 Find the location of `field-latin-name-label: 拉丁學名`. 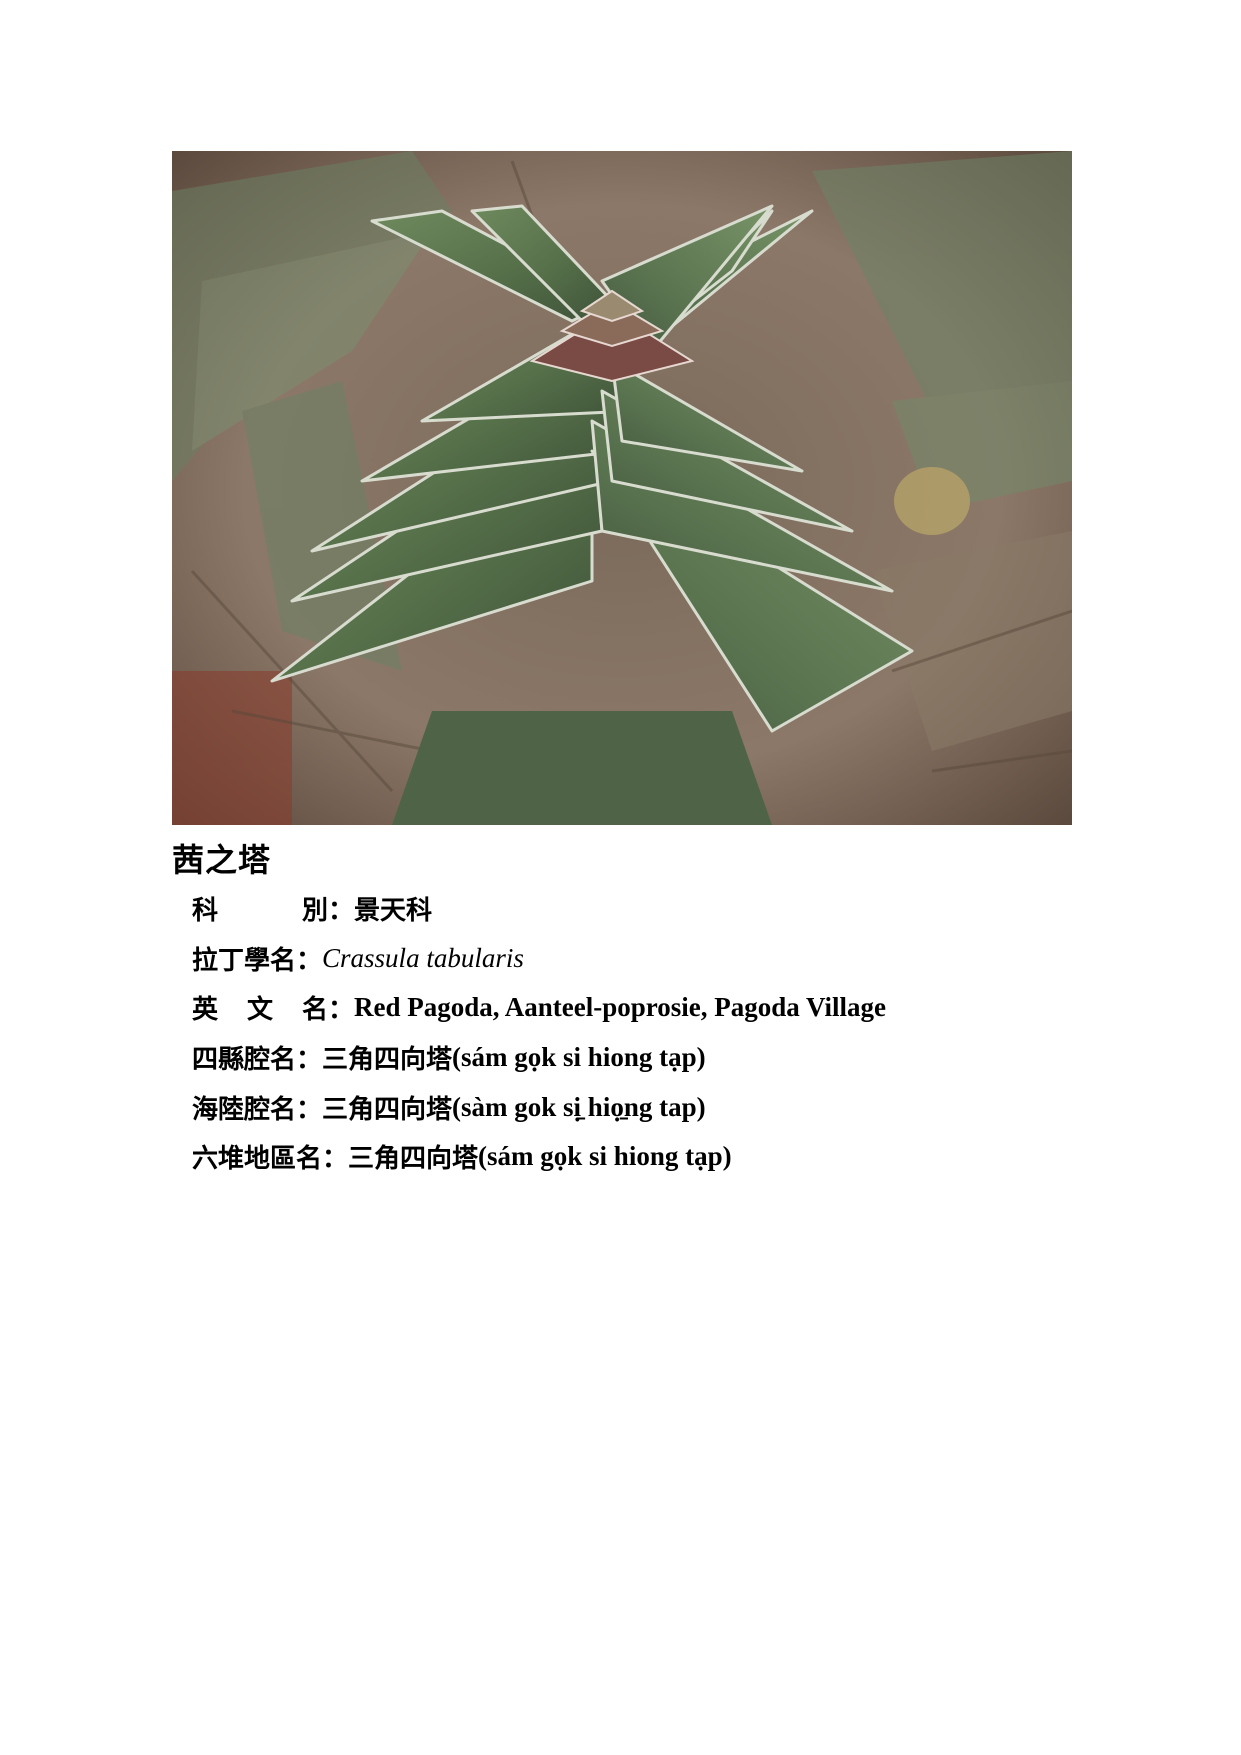

field-latin-name-label: 拉丁學名 is located at coordinates (244, 960).